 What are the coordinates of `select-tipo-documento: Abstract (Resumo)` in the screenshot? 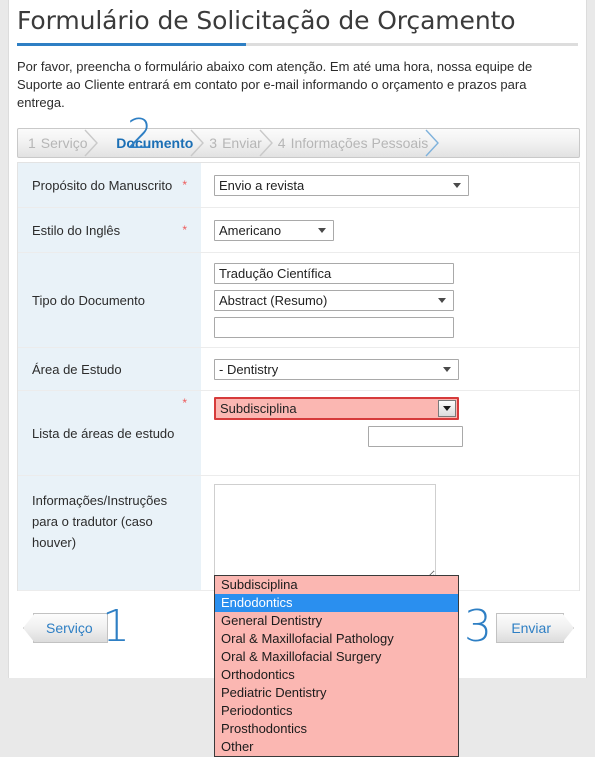 It's located at (334, 300).